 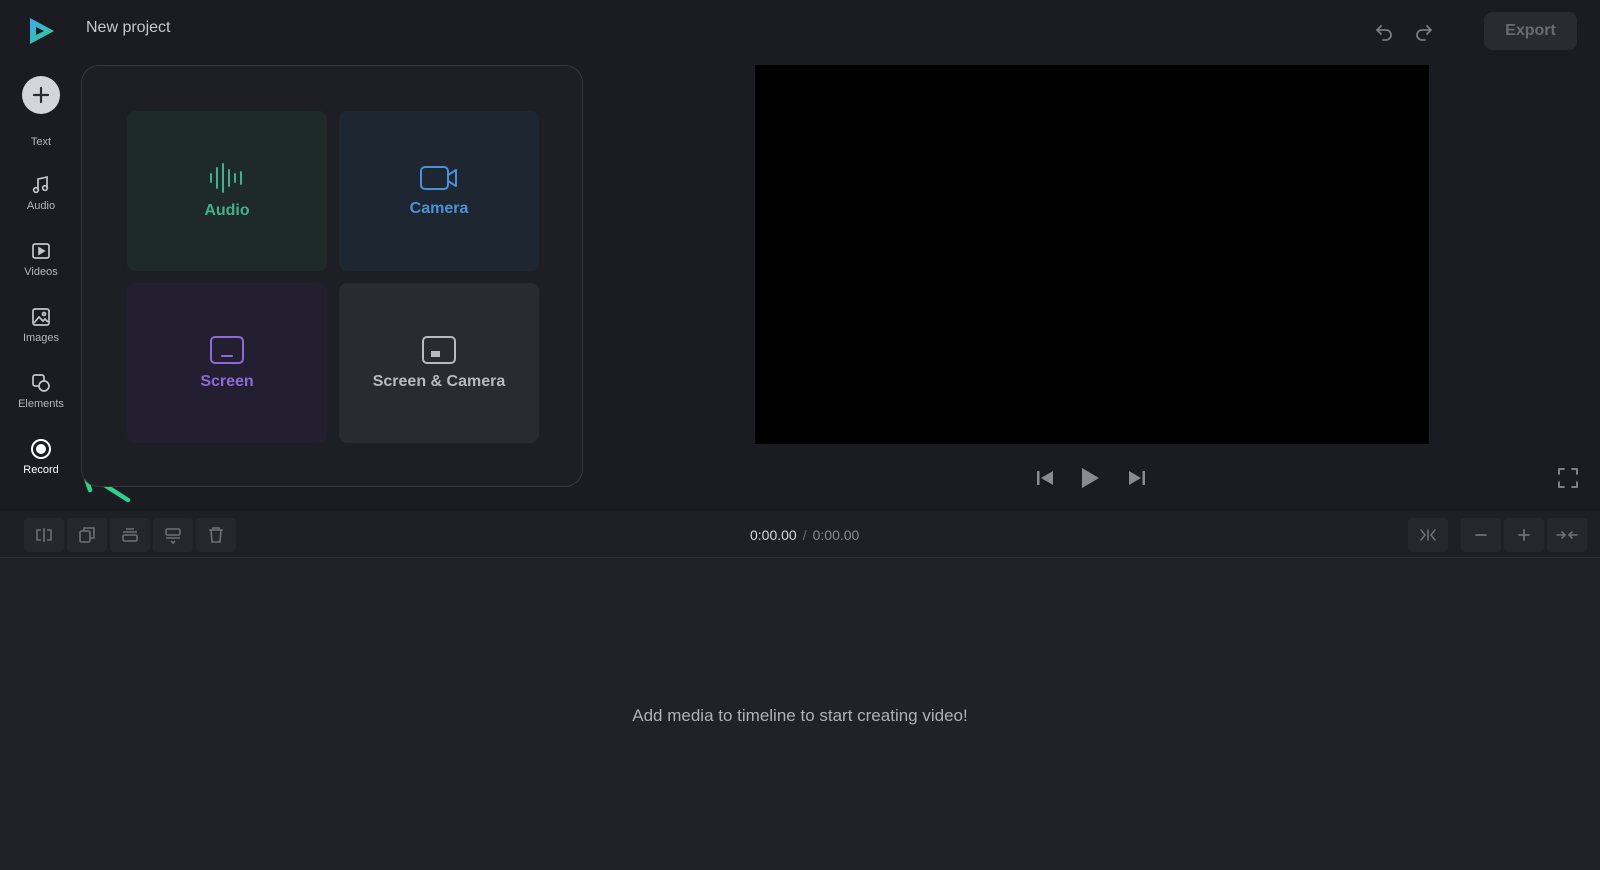 I want to click on image-icon, so click(x=41, y=317).